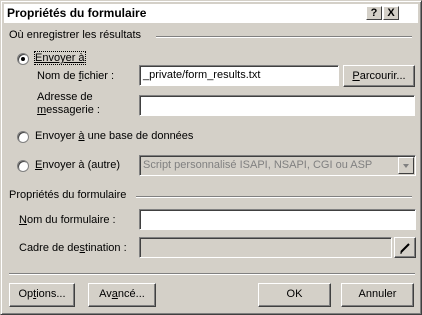  I want to click on window-title: Propriétés du formulaire, so click(77, 13).